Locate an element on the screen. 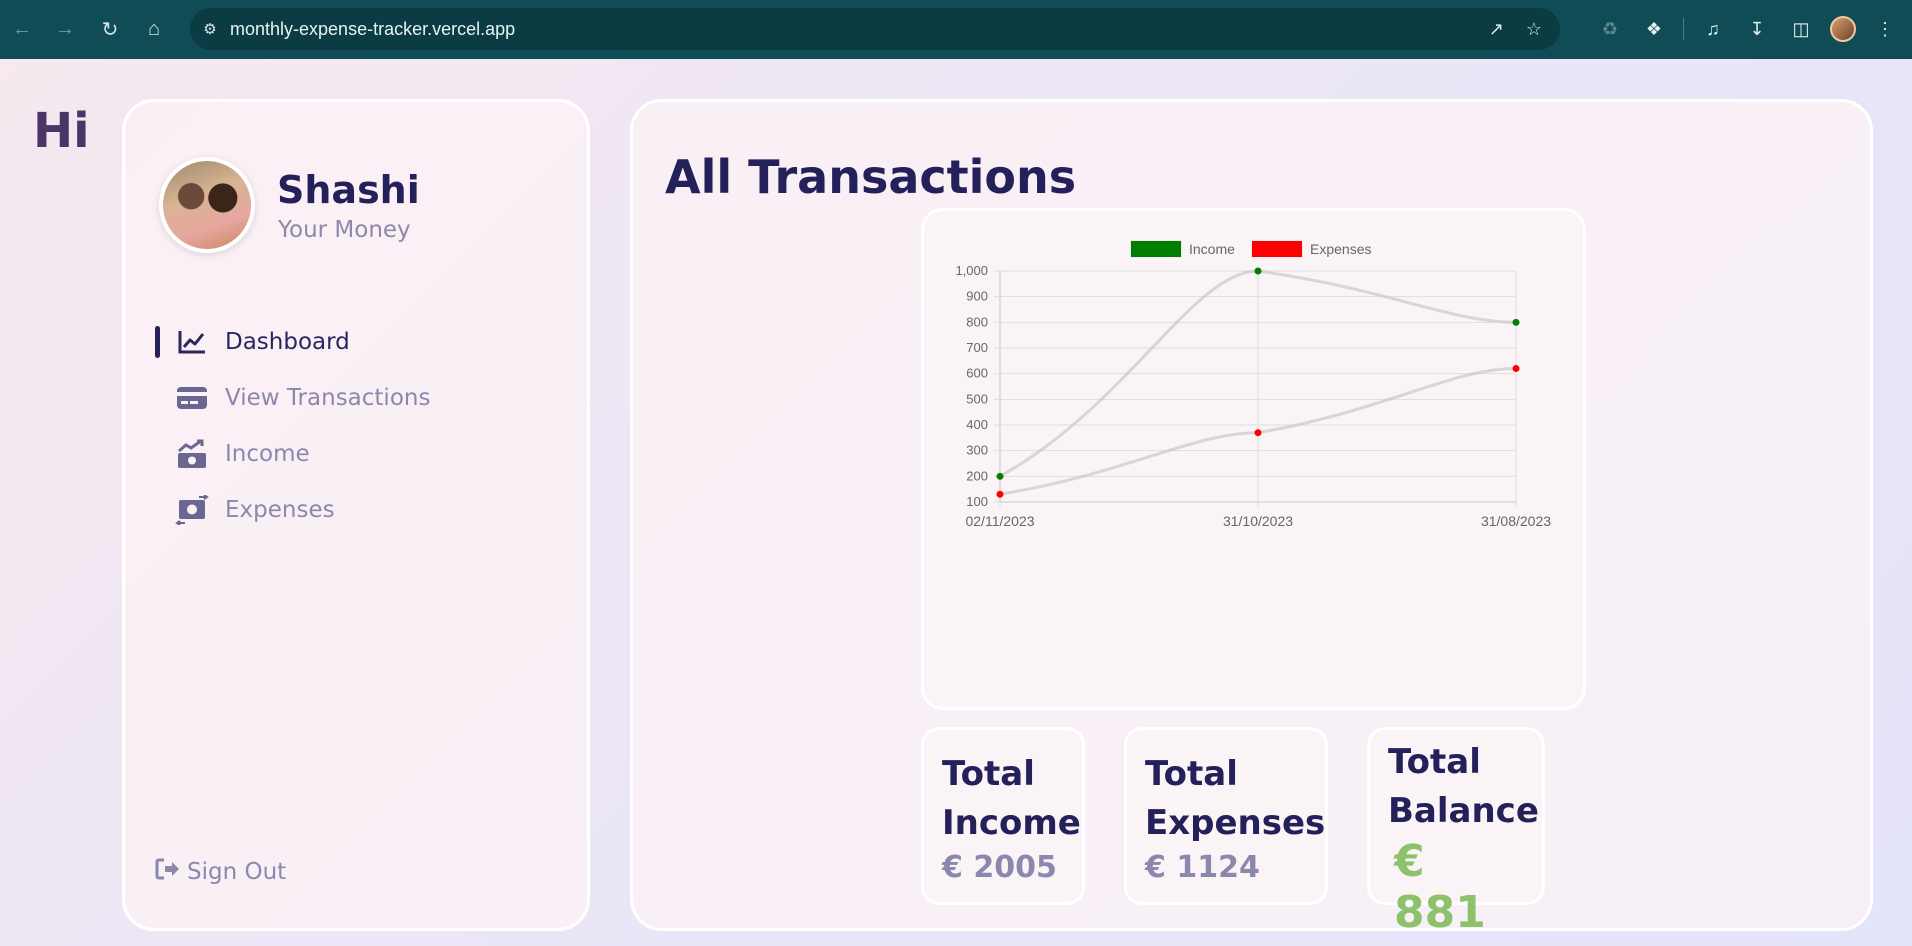 This screenshot has height=946, width=1912. x-tick-label: 31/10/2023 is located at coordinates (1258, 521).